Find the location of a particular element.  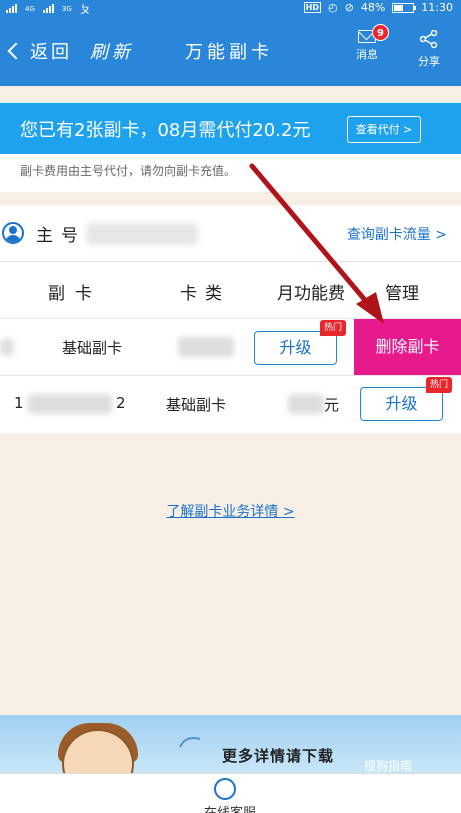

app-notification-icon: ㄆ is located at coordinates (85, 9).